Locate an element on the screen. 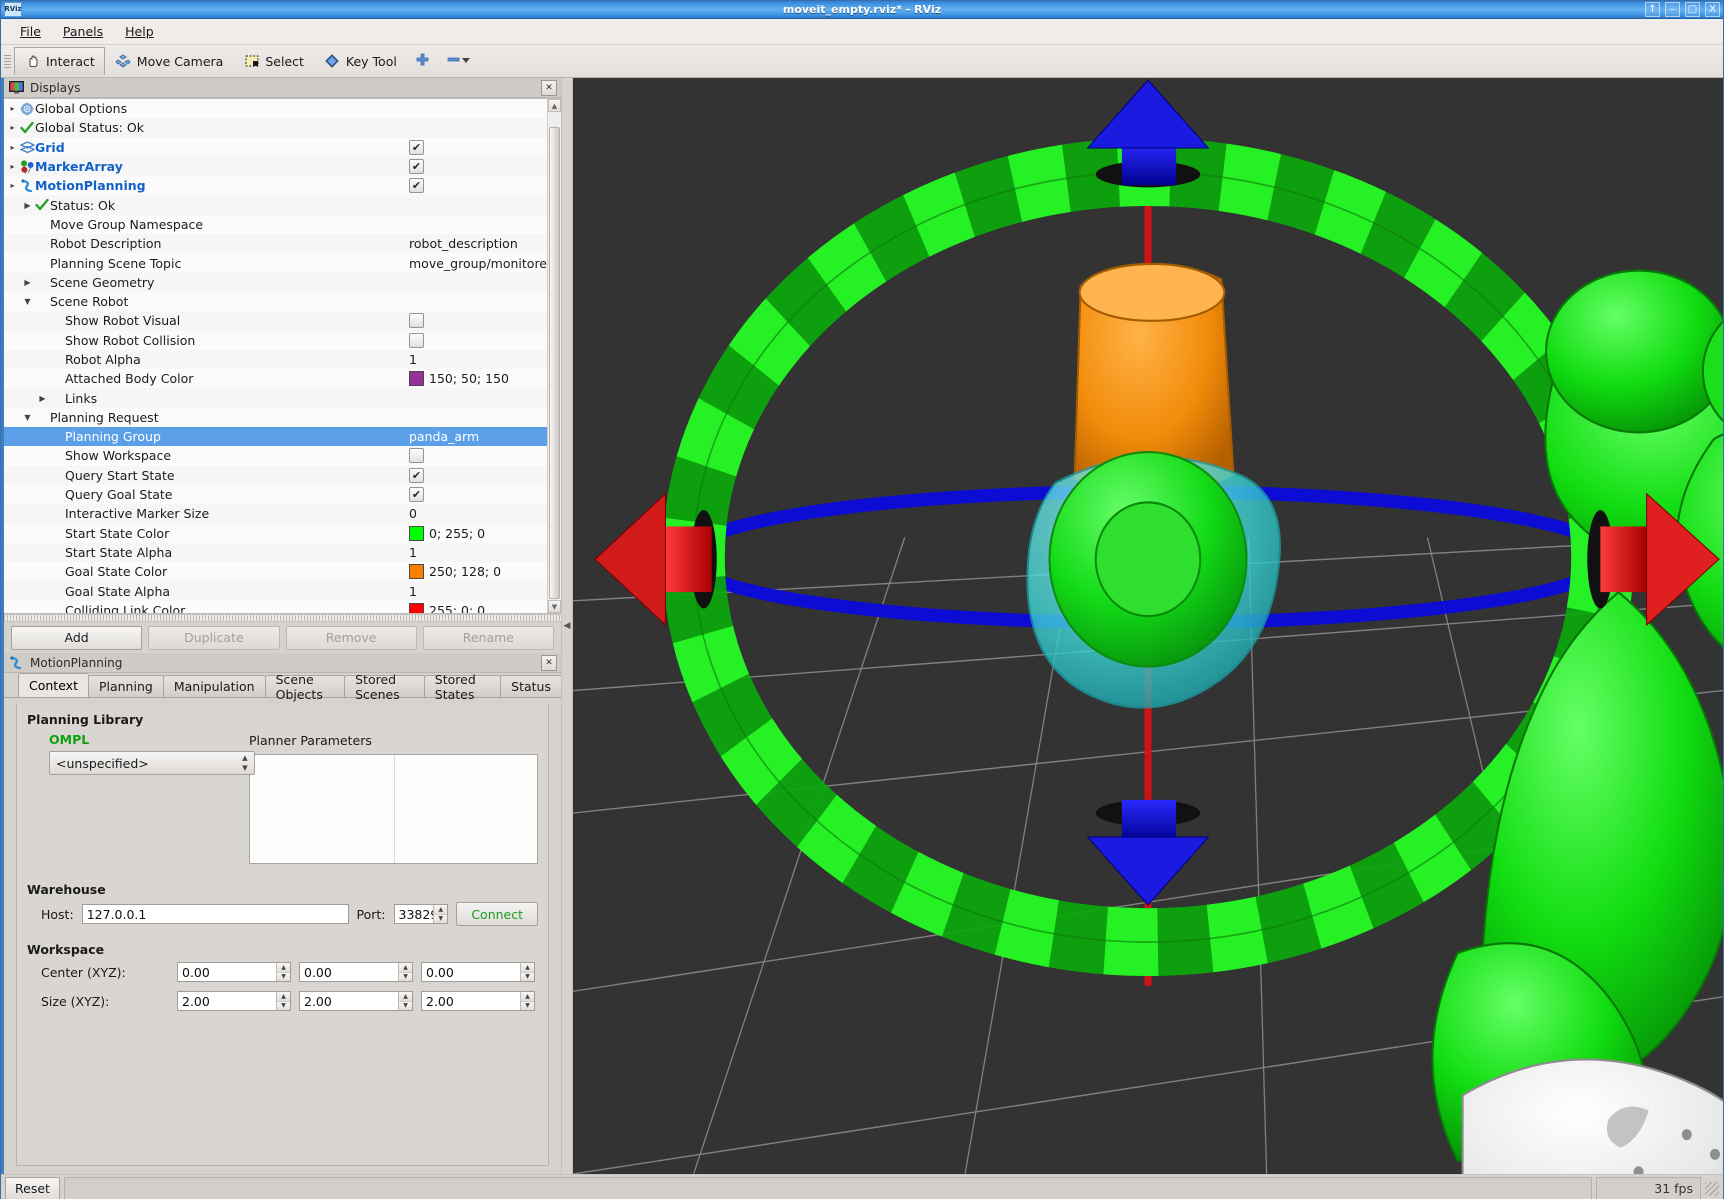  checkbox is located at coordinates (416, 321).